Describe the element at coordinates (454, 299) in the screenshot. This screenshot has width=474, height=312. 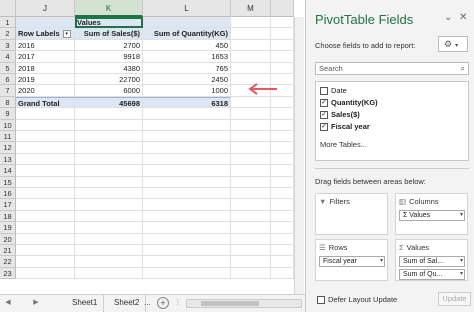
I see `update-button: Update` at that location.